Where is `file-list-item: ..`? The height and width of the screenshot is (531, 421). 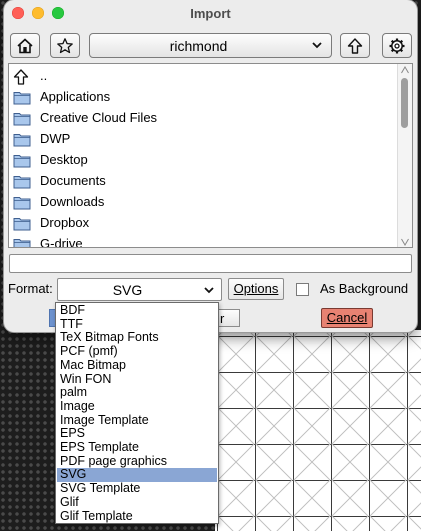
file-list-item: .. is located at coordinates (204, 76).